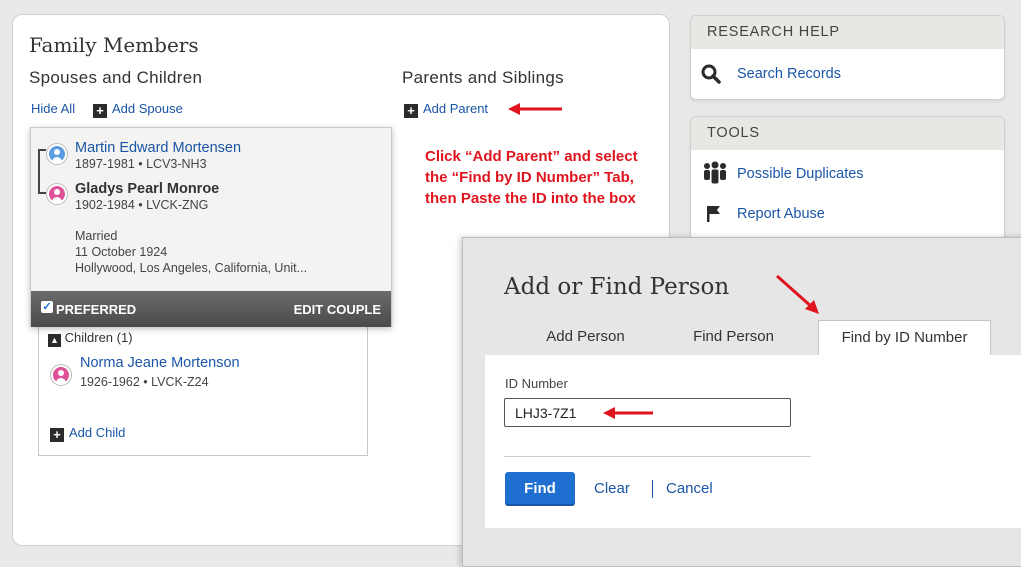  I want to click on id-number-label: ID Number, so click(536, 383).